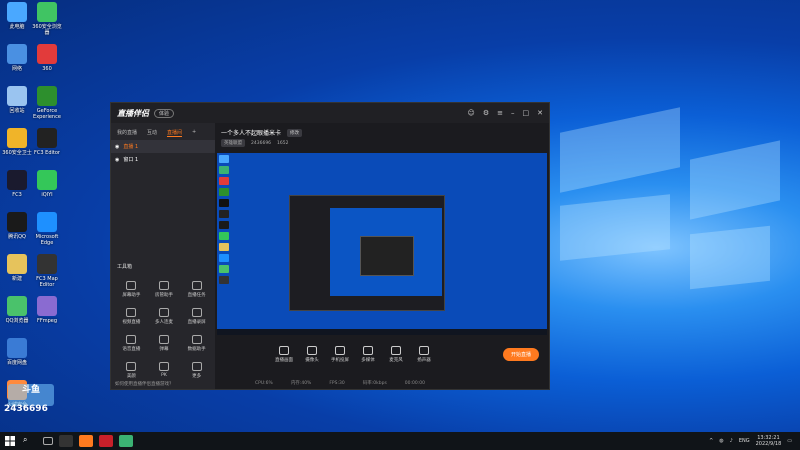 This screenshot has width=800, height=450. I want to click on scene-item: ◉ 窗口 1, so click(163, 159).